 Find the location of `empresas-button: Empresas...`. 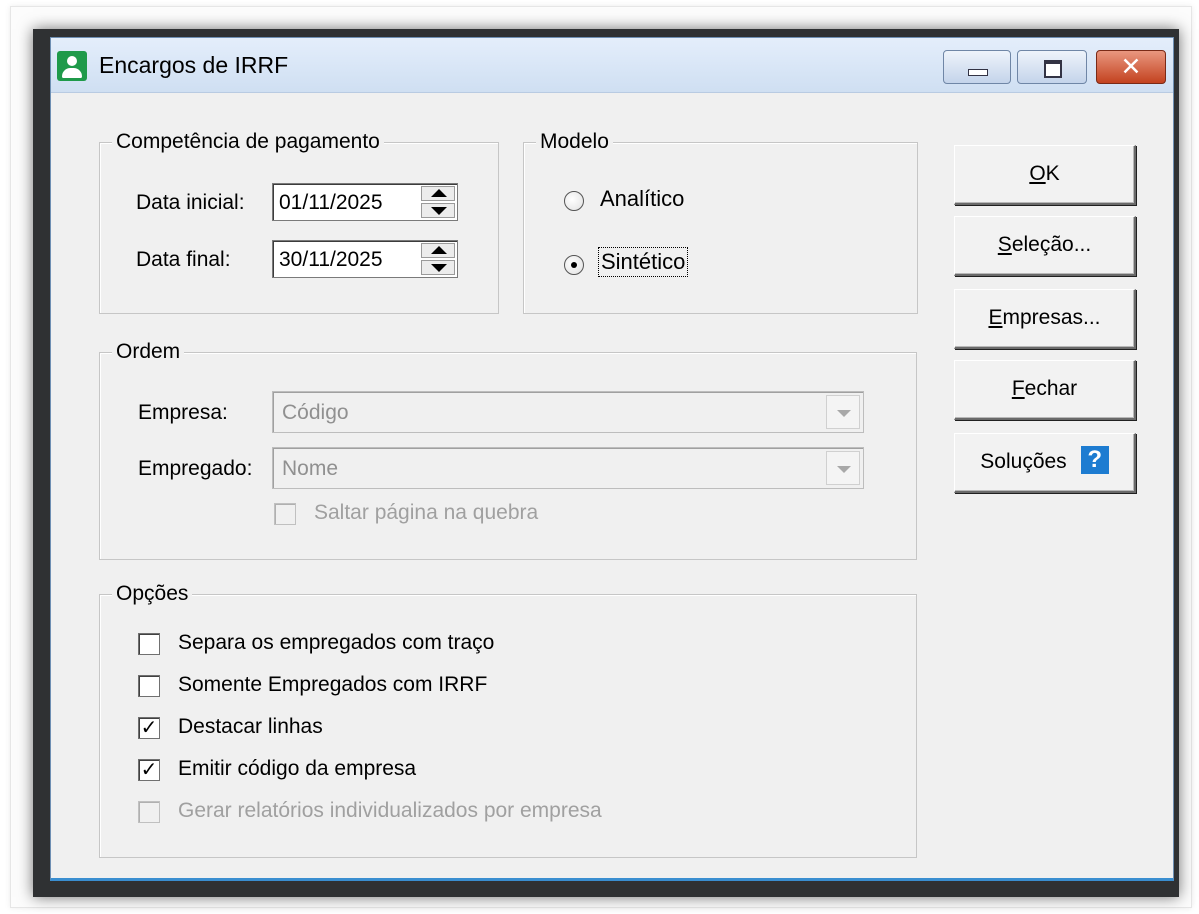

empresas-button: Empresas... is located at coordinates (1045, 319).